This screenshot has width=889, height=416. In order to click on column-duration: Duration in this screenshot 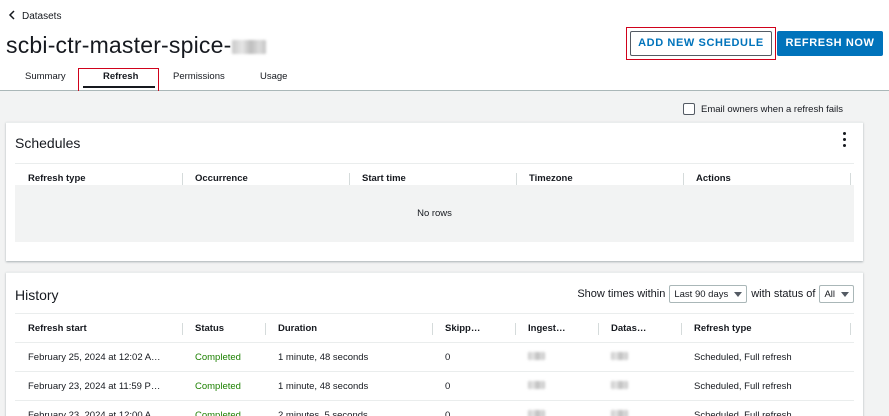, I will do `click(297, 329)`.